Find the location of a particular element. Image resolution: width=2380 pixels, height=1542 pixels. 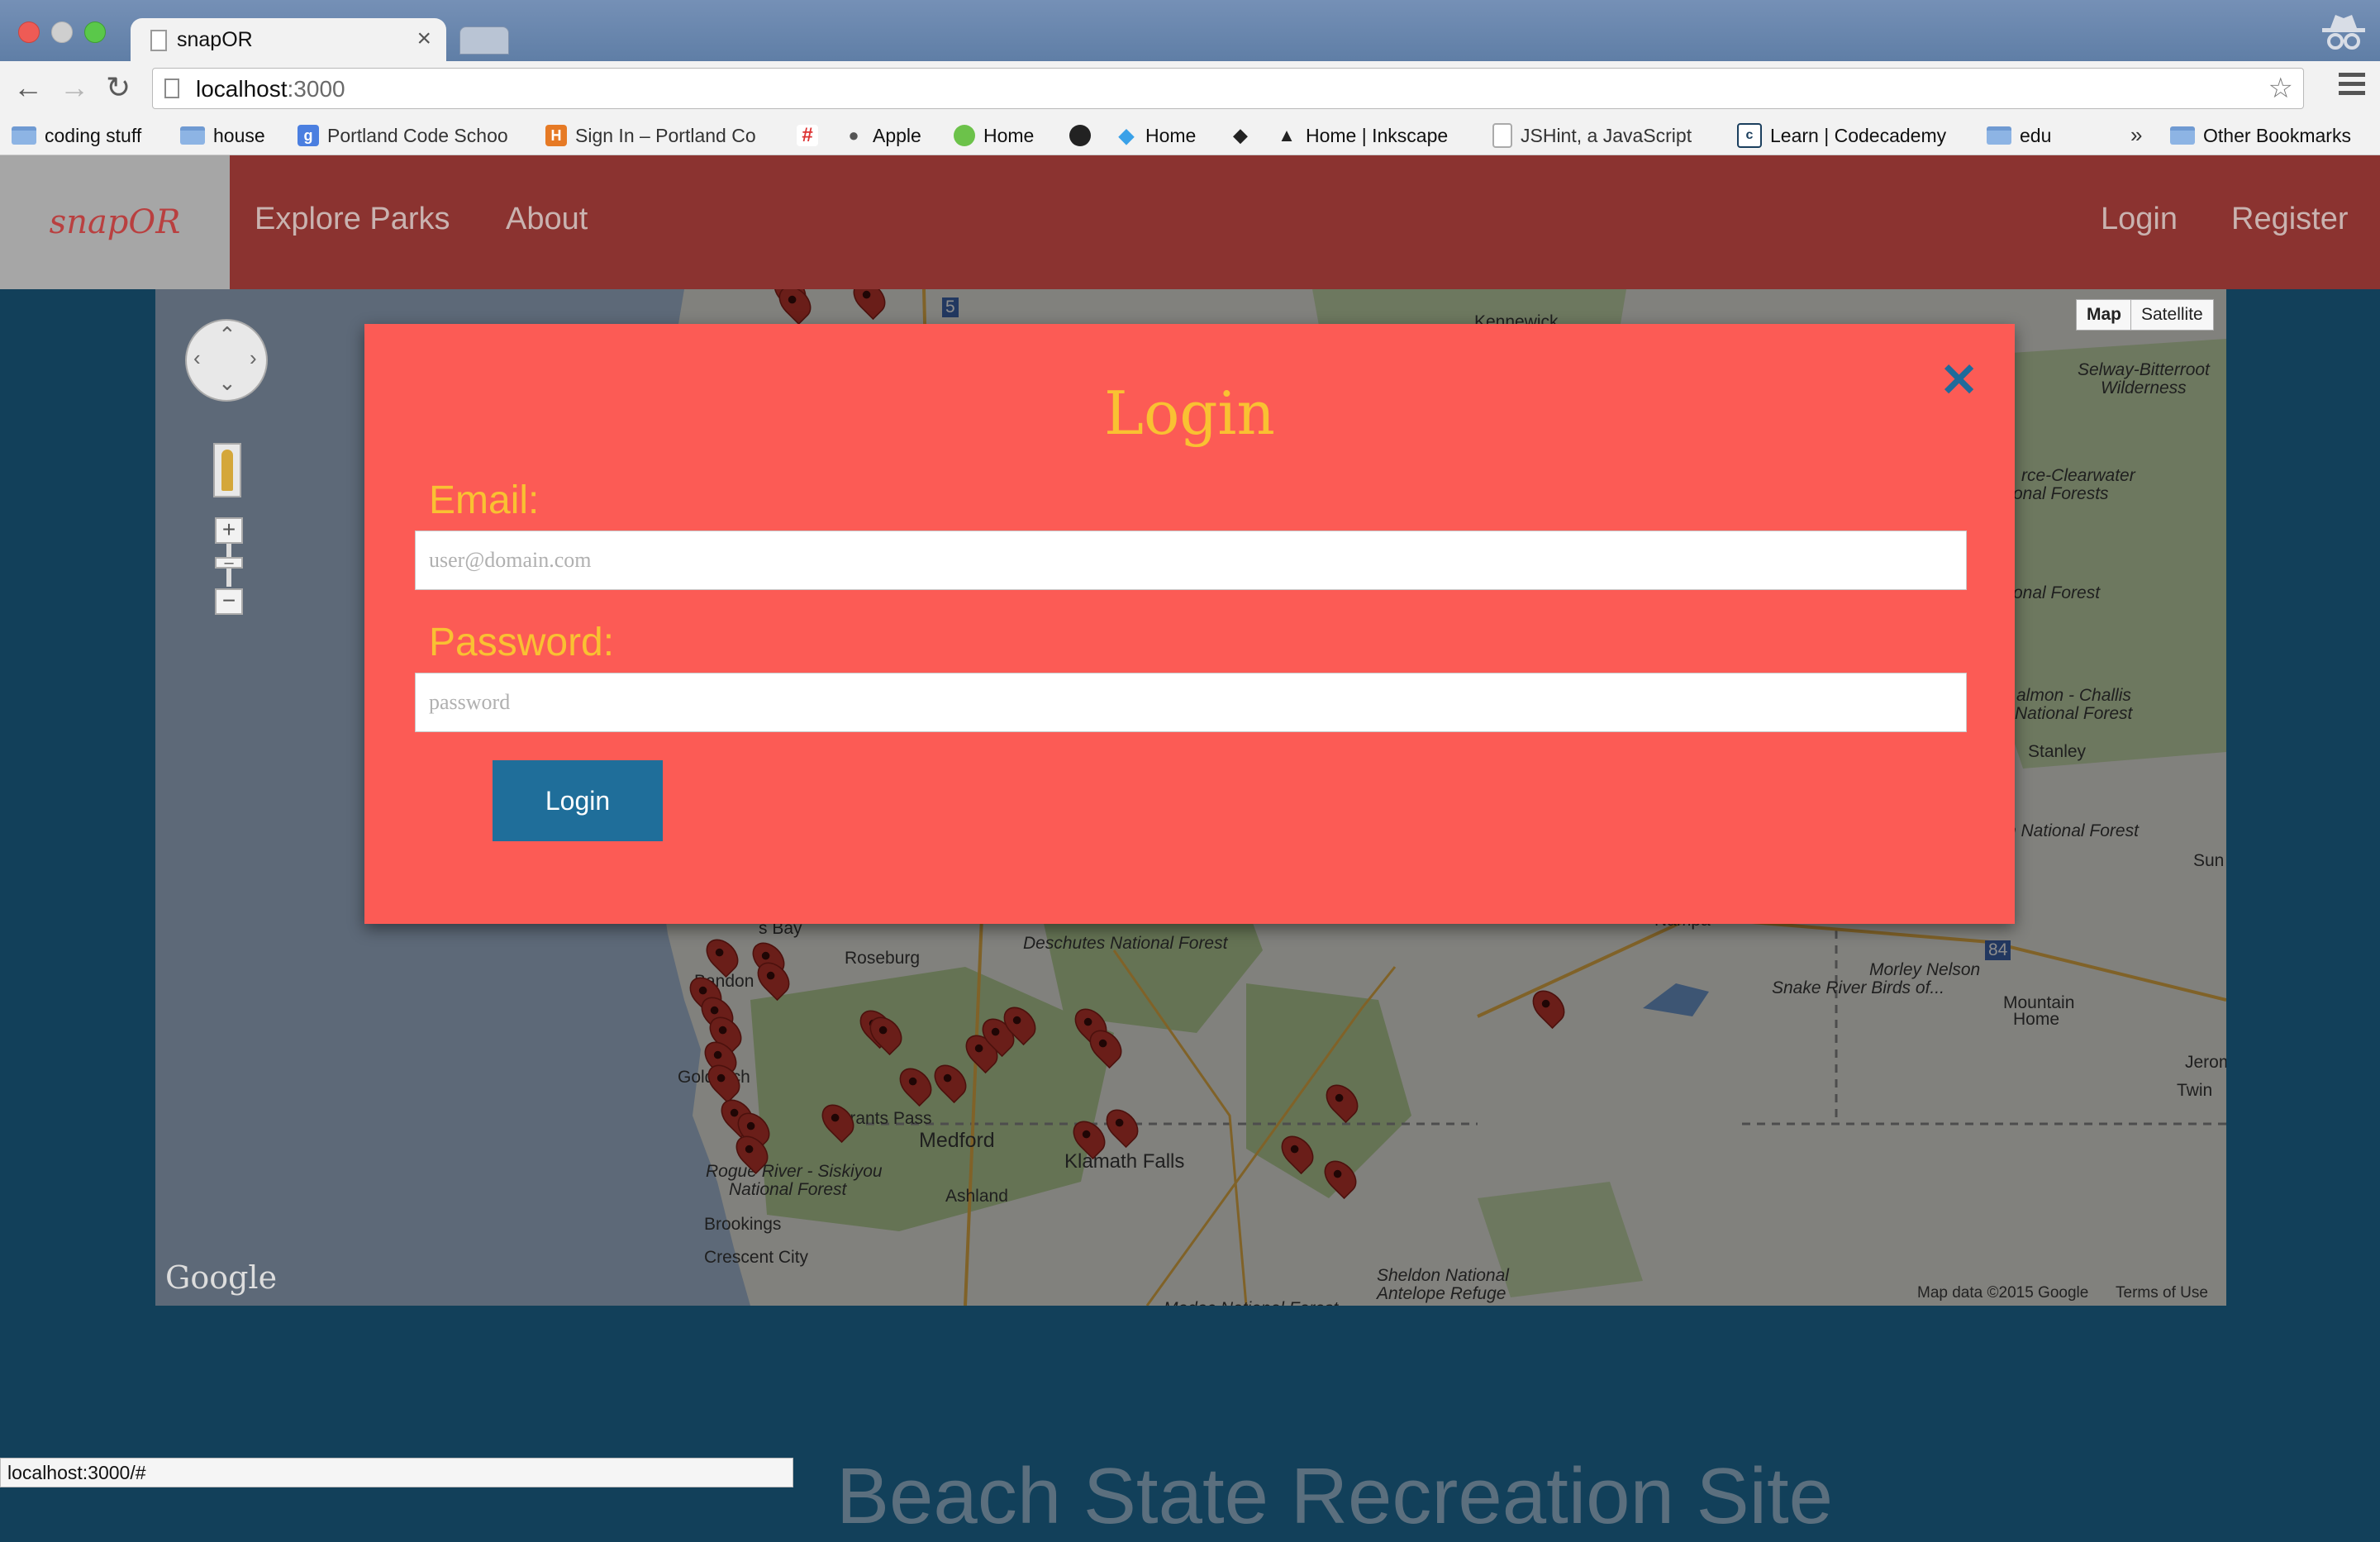

email-field is located at coordinates (1191, 560).